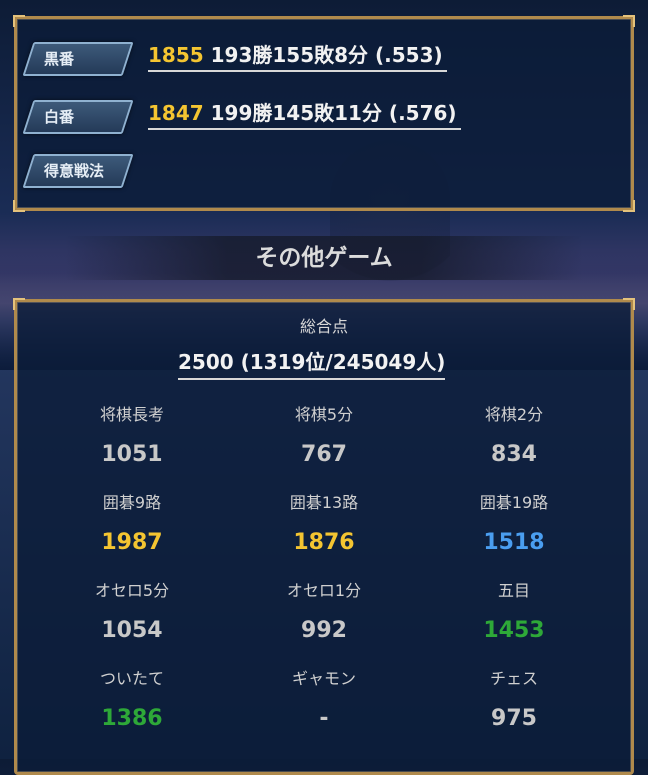  I want to click on game-score: 767, so click(324, 454).